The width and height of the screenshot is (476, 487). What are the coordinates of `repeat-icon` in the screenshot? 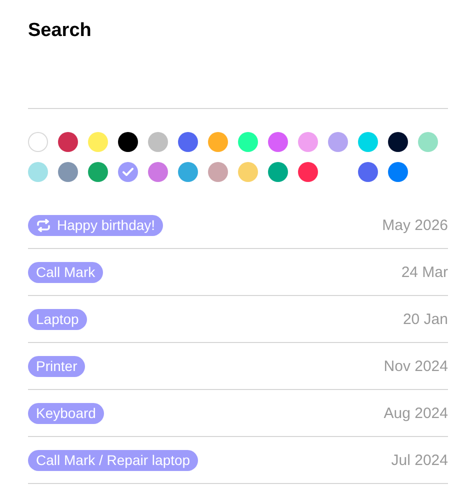 It's located at (43, 225).